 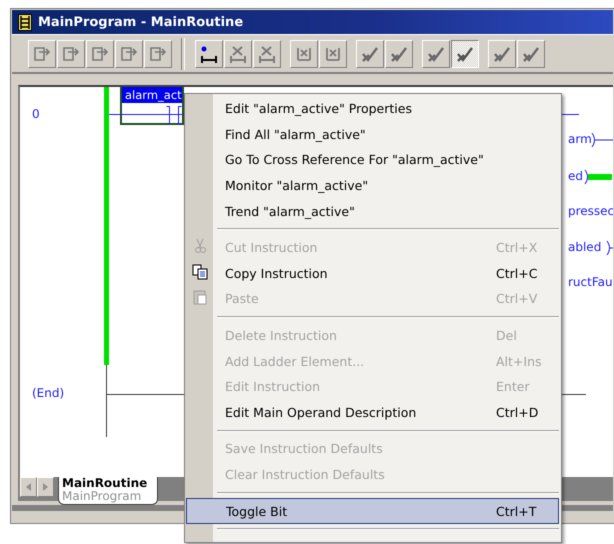 What do you see at coordinates (465, 54) in the screenshot?
I see `toolbar-button` at bounding box center [465, 54].